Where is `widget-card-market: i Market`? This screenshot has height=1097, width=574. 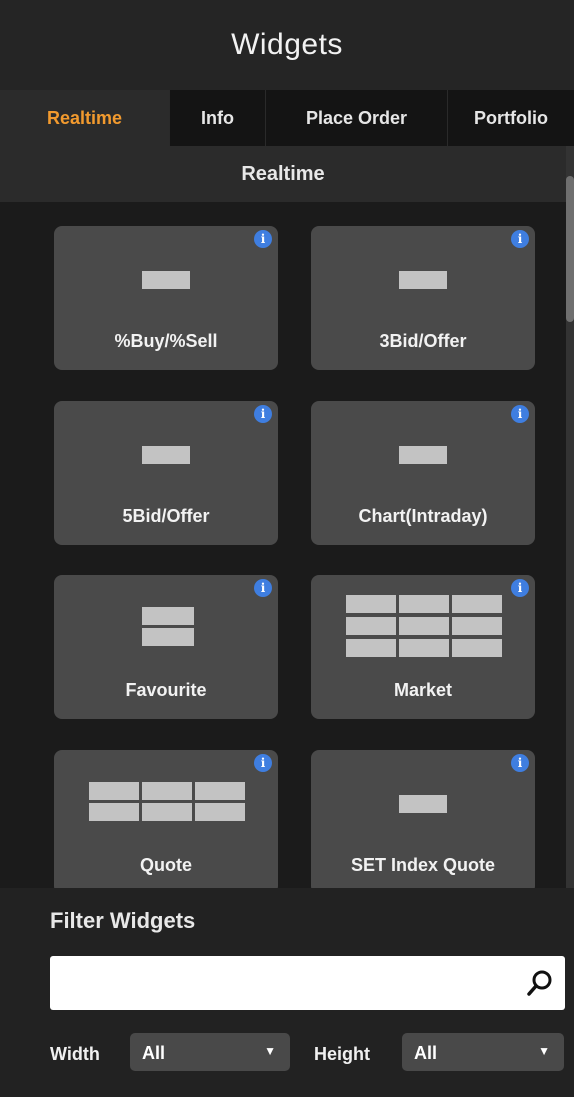
widget-card-market: i Market is located at coordinates (423, 647).